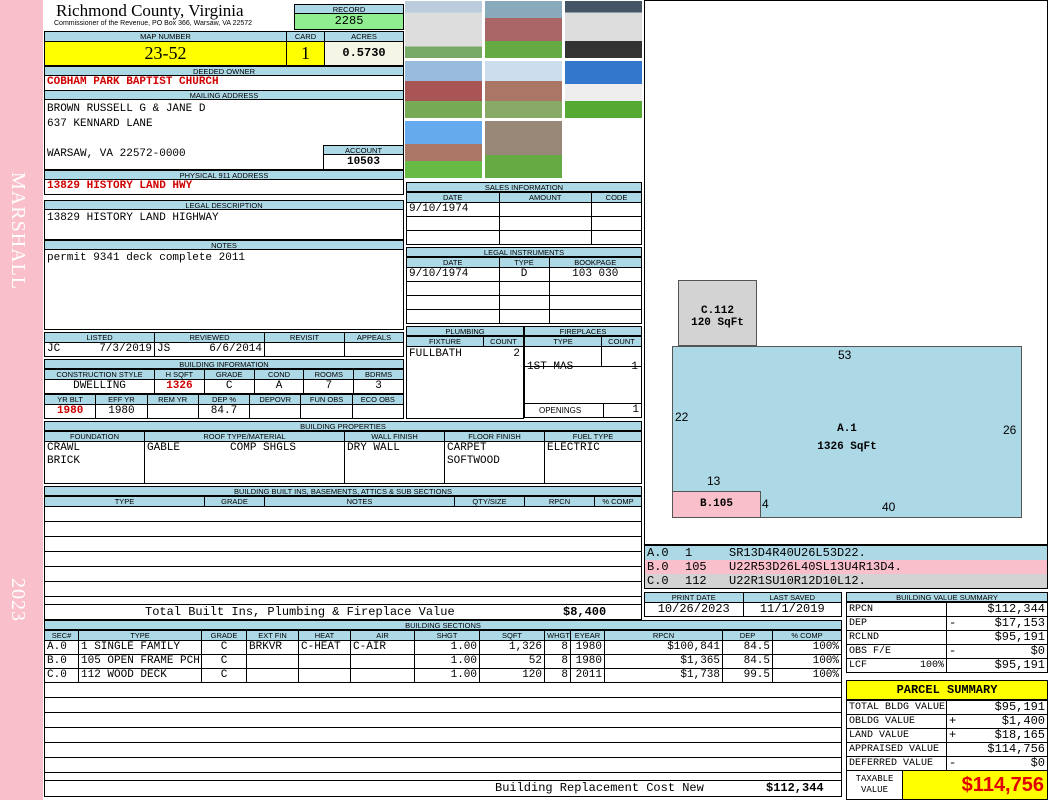 The width and height of the screenshot is (1050, 800). I want to click on col-head: QTY/SIZE, so click(489, 501).